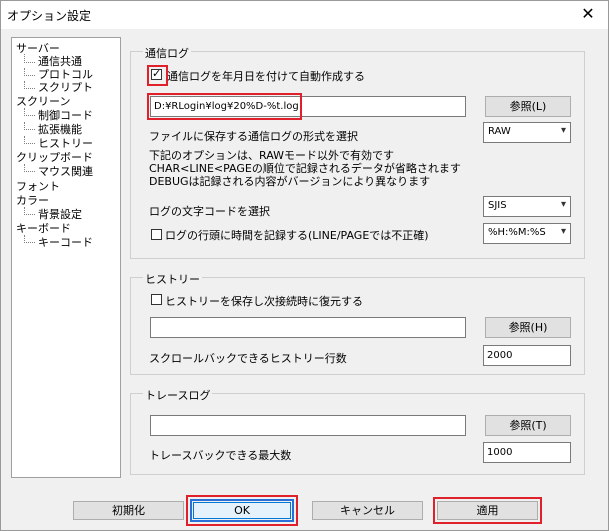 The height and width of the screenshot is (531, 609). Describe the element at coordinates (128, 510) in the screenshot. I see `init-button: 初期化` at that location.